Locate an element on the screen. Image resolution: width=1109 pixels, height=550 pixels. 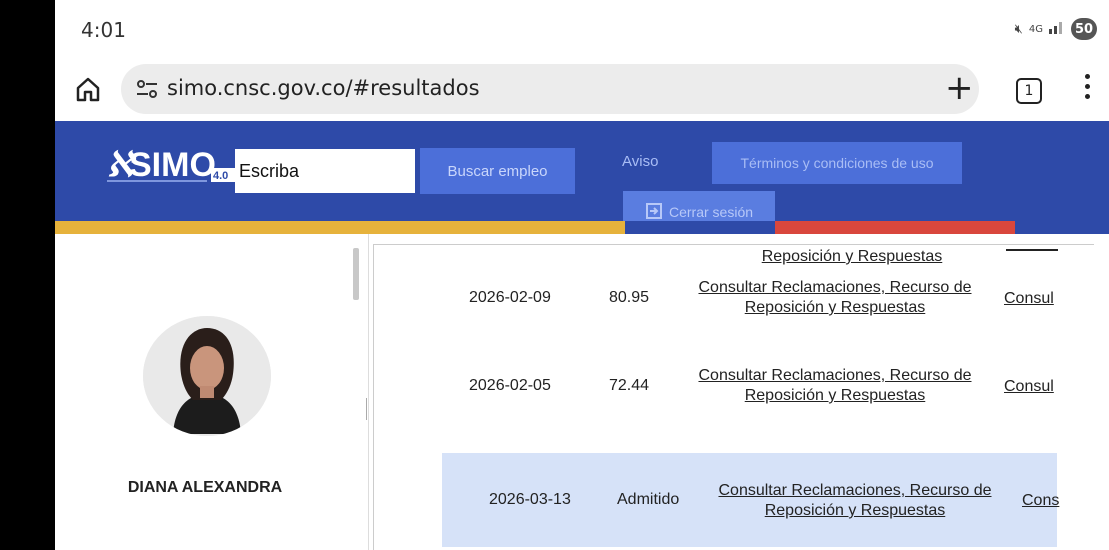
browser-toolbar: simo.cnsc.gov.co/#resultados + 1 is located at coordinates (582, 90).